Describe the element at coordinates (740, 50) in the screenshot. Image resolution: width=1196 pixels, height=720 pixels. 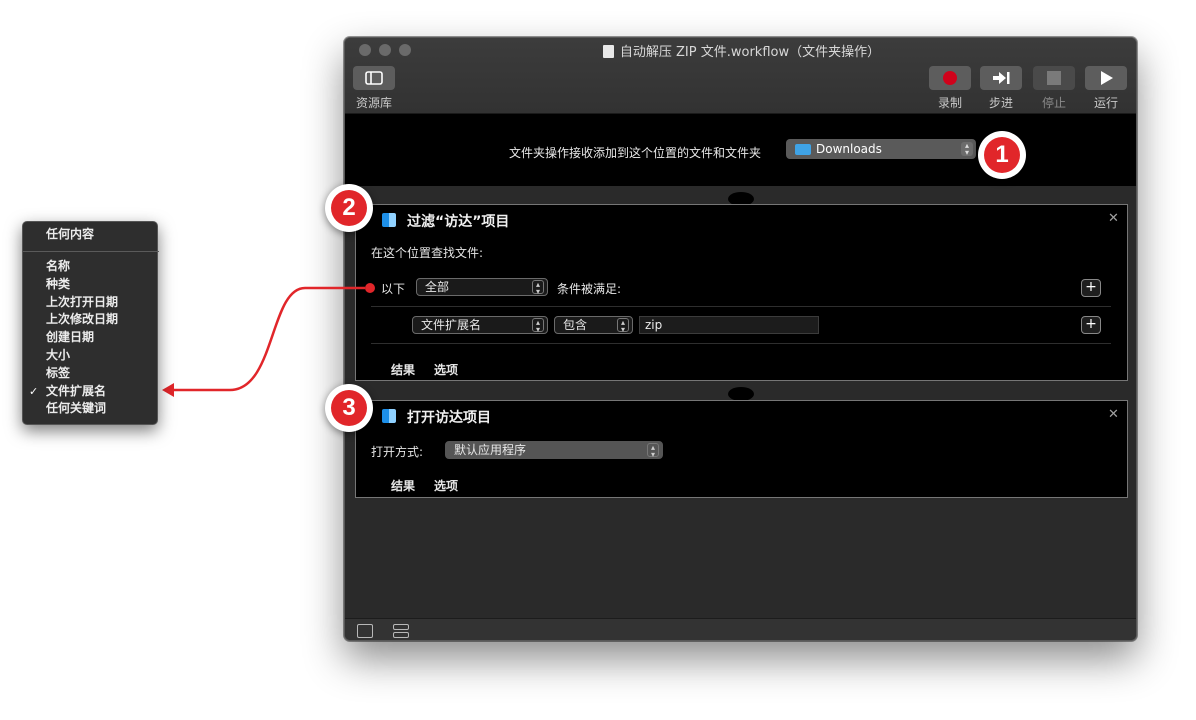
I see `window-title: 自动解压 ZIP 文件.workflow（文件夹操作）` at that location.